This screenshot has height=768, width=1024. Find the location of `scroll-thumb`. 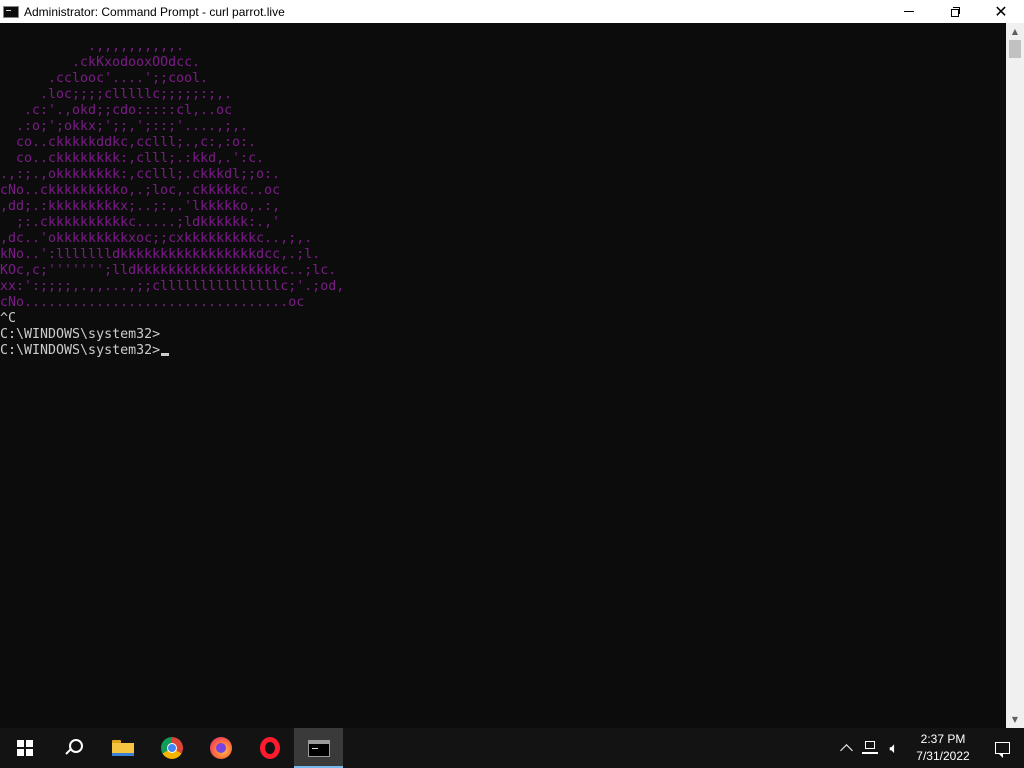

scroll-thumb is located at coordinates (1015, 49).